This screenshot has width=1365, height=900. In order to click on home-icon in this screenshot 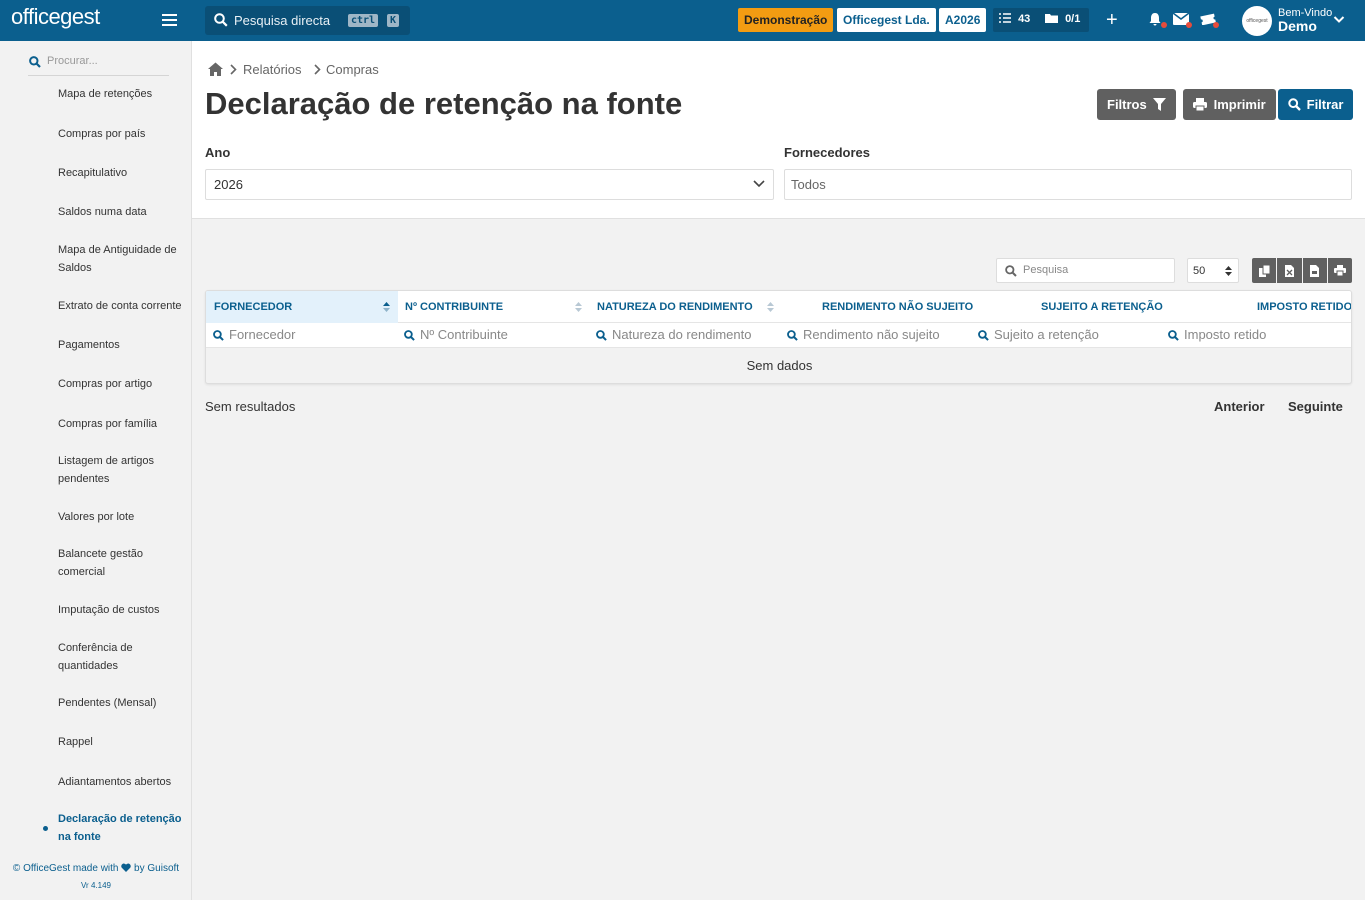, I will do `click(215, 69)`.